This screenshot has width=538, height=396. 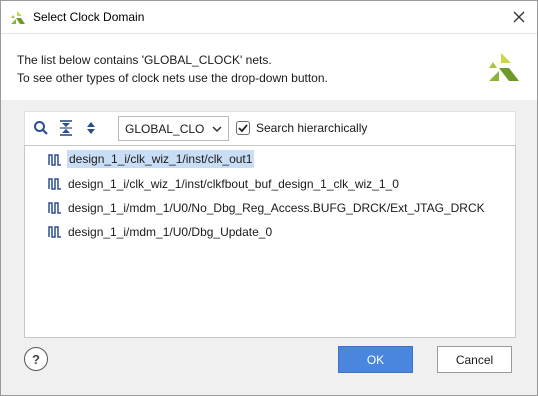 What do you see at coordinates (165, 129) in the screenshot?
I see `clock-type-value: GLOBAL_CLOCK` at bounding box center [165, 129].